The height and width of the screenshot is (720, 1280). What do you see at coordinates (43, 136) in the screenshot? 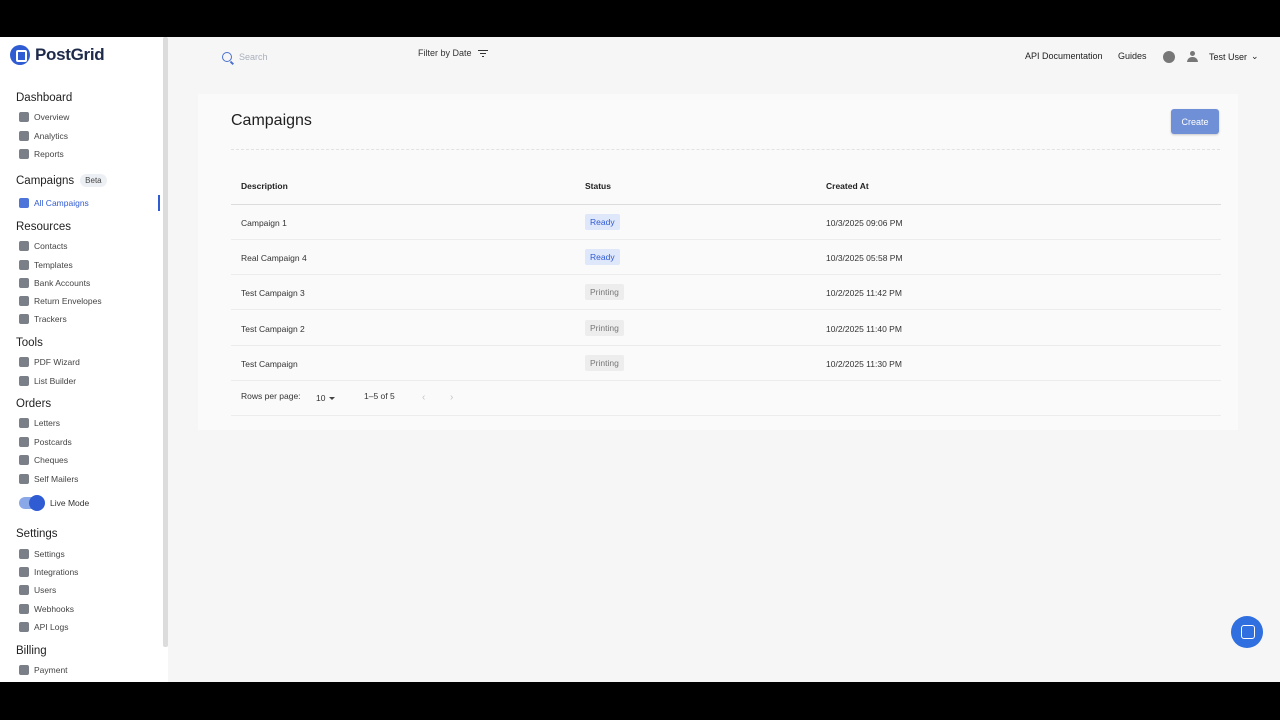
I see `sidebar-item-analytics: Analytics` at bounding box center [43, 136].